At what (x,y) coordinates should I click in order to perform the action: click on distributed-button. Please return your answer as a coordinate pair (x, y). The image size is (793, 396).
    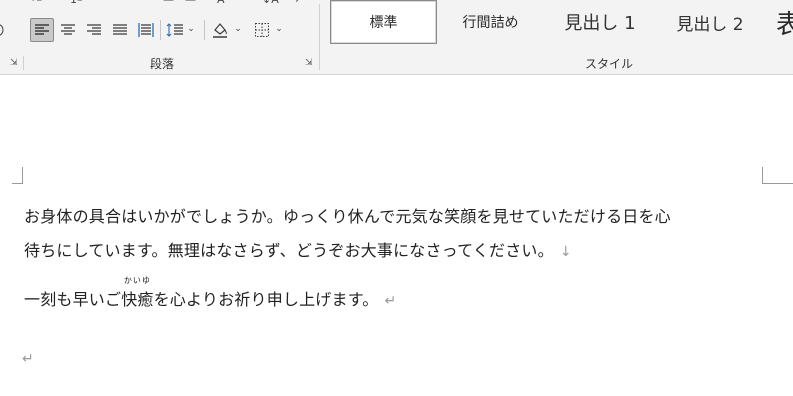
    Looking at the image, I should click on (146, 30).